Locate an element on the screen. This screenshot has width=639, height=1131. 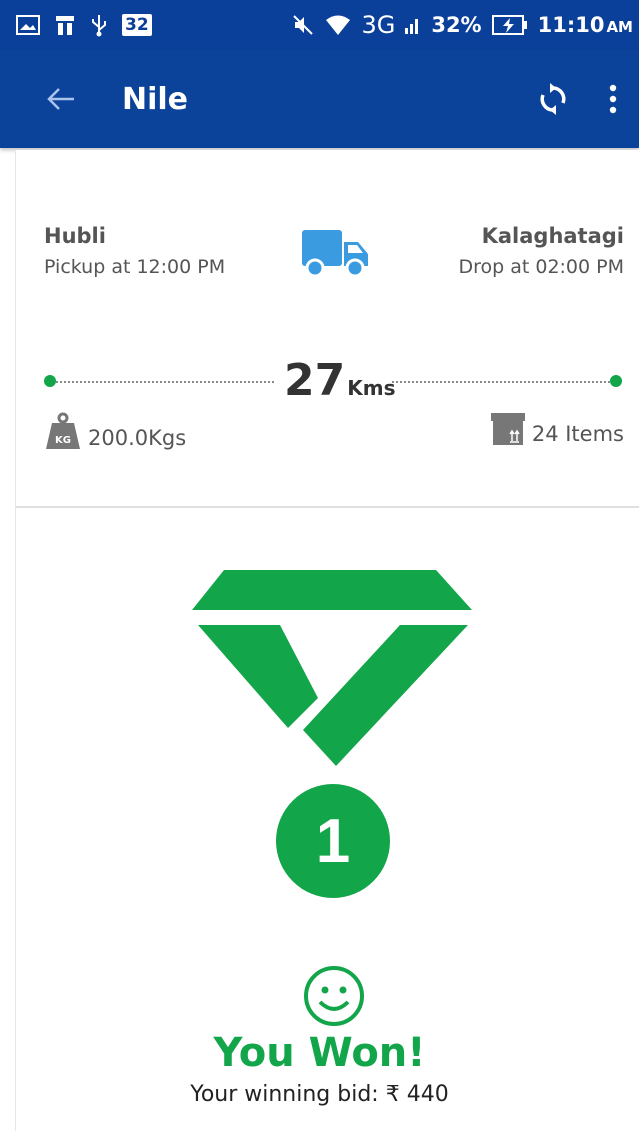
truck-icon is located at coordinates (335, 254).